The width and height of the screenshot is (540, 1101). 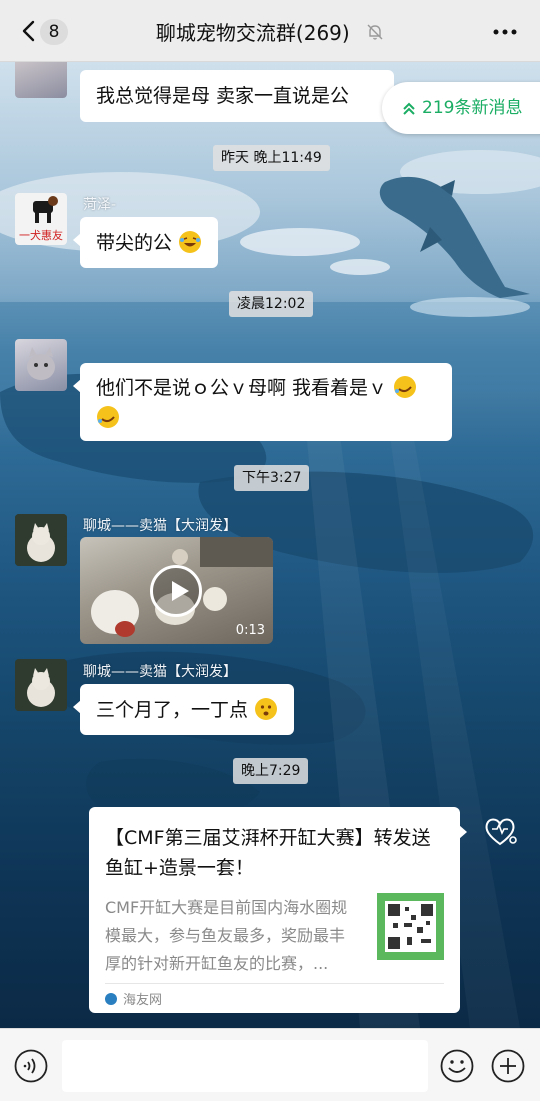 I want to click on avatar-caption: 一犬惠友, so click(x=41, y=235).